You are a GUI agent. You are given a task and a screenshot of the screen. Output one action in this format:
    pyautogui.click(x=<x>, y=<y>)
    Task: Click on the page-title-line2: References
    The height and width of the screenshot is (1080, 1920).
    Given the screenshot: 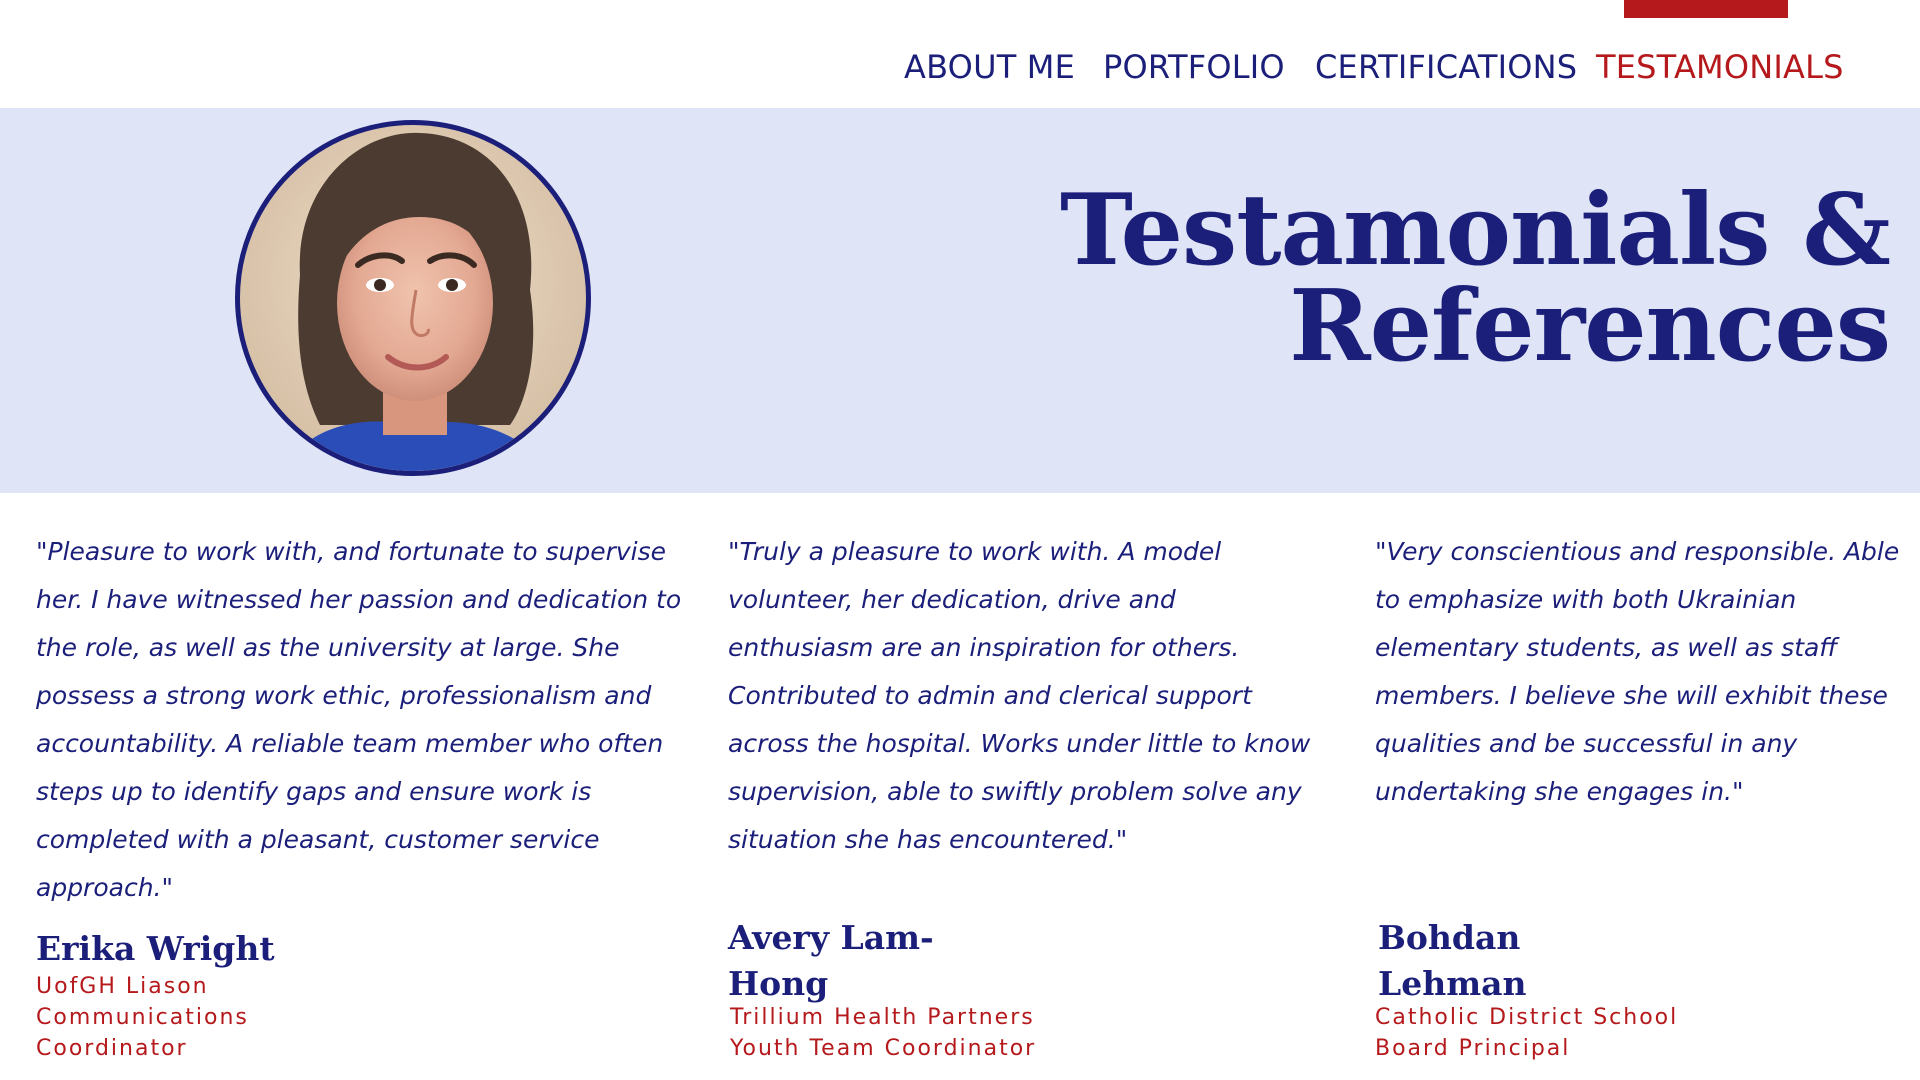 What is the action you would take?
    pyautogui.click(x=1590, y=326)
    